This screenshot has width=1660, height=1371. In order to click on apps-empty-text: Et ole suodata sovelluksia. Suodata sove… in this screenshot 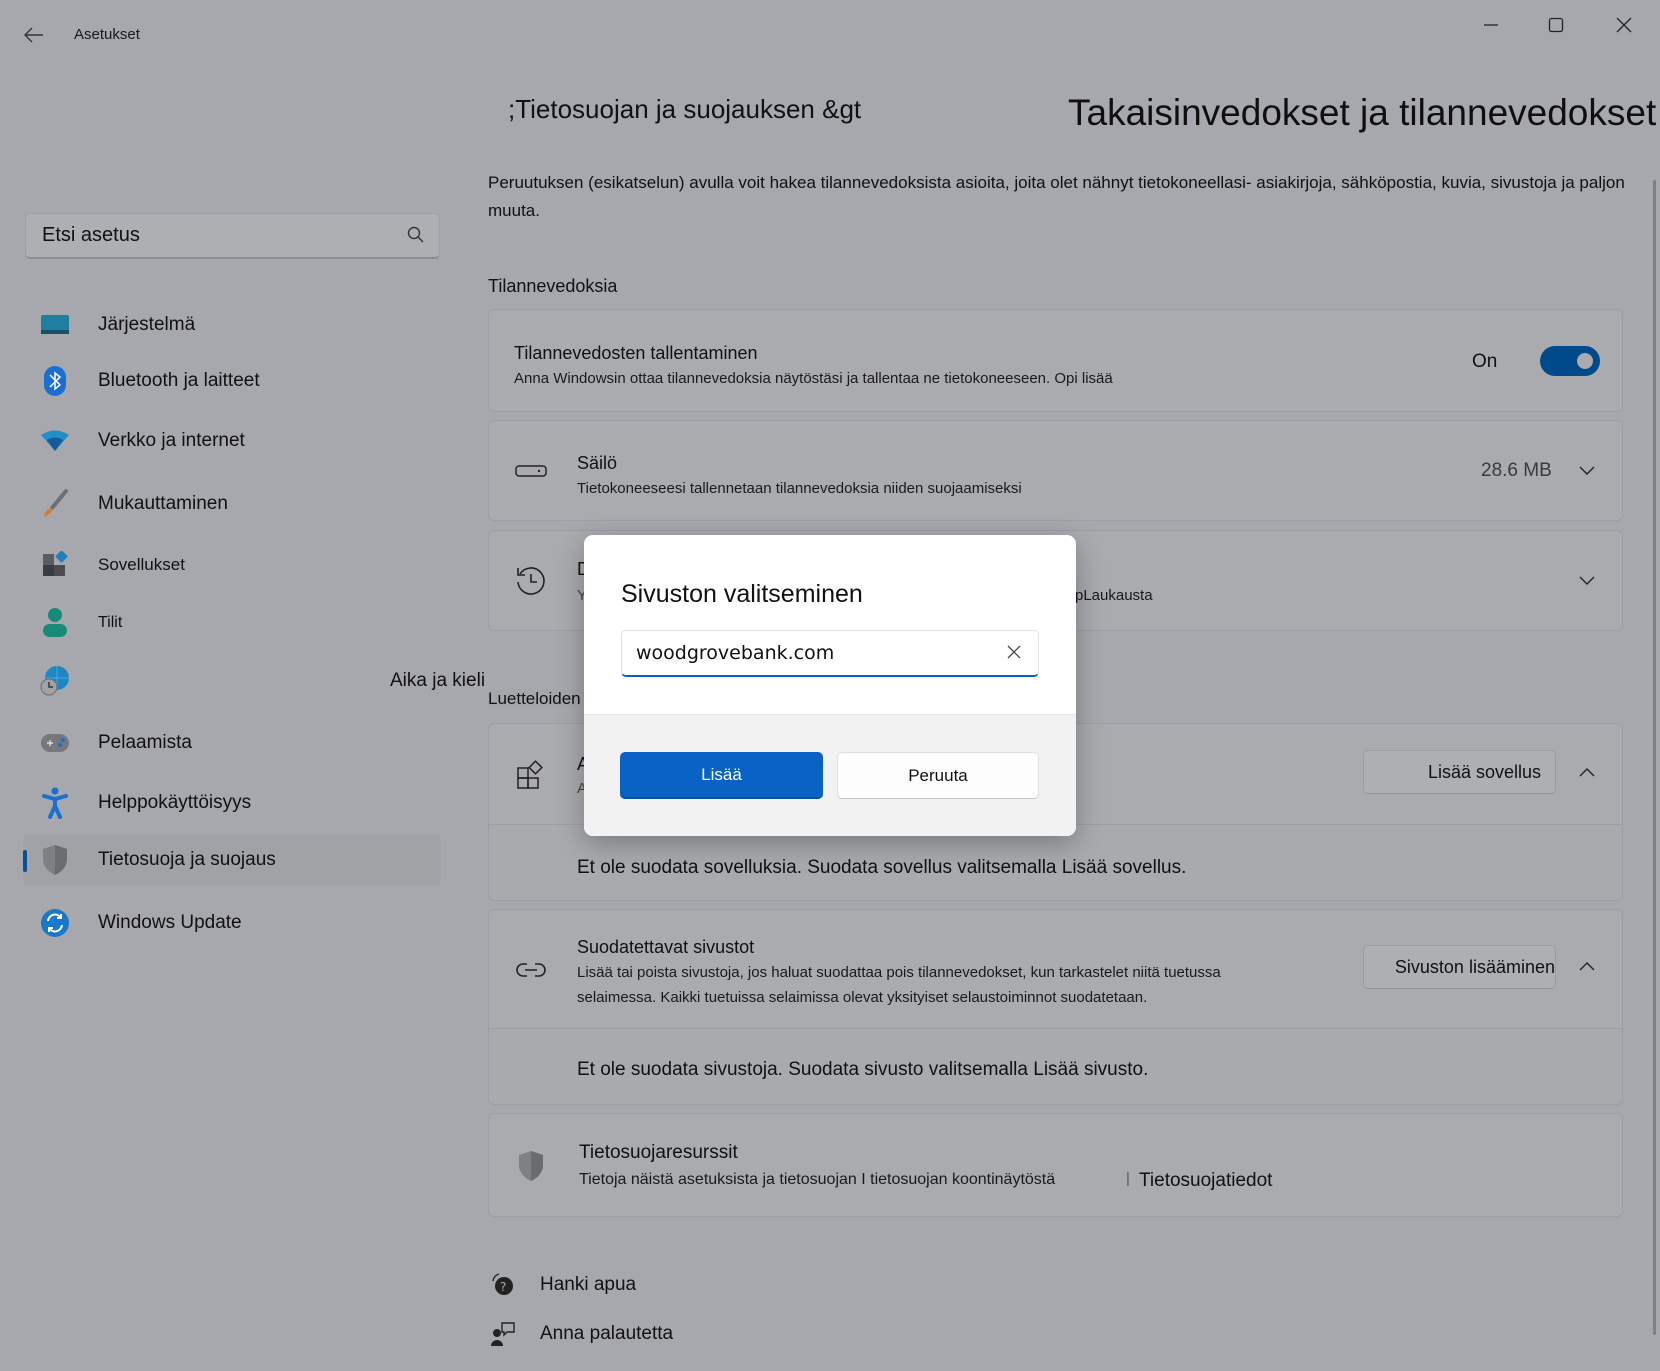, I will do `click(882, 867)`.